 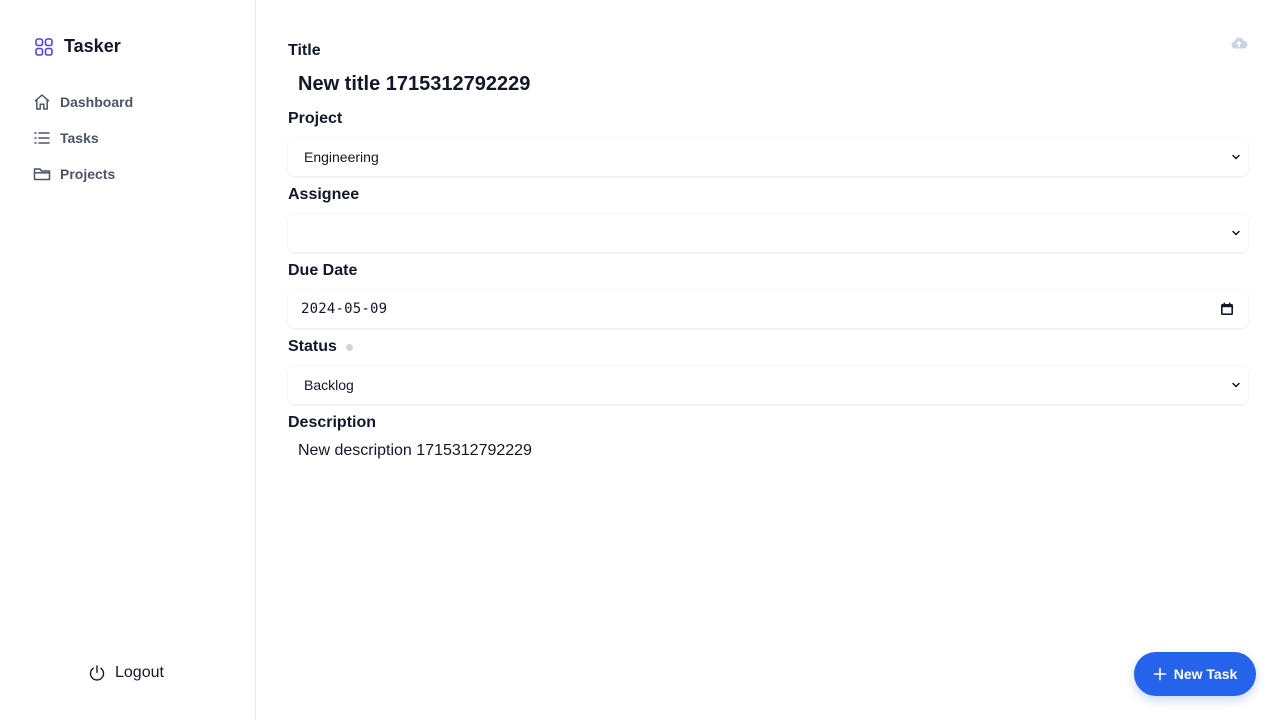 What do you see at coordinates (304, 50) in the screenshot?
I see `title-label: Title` at bounding box center [304, 50].